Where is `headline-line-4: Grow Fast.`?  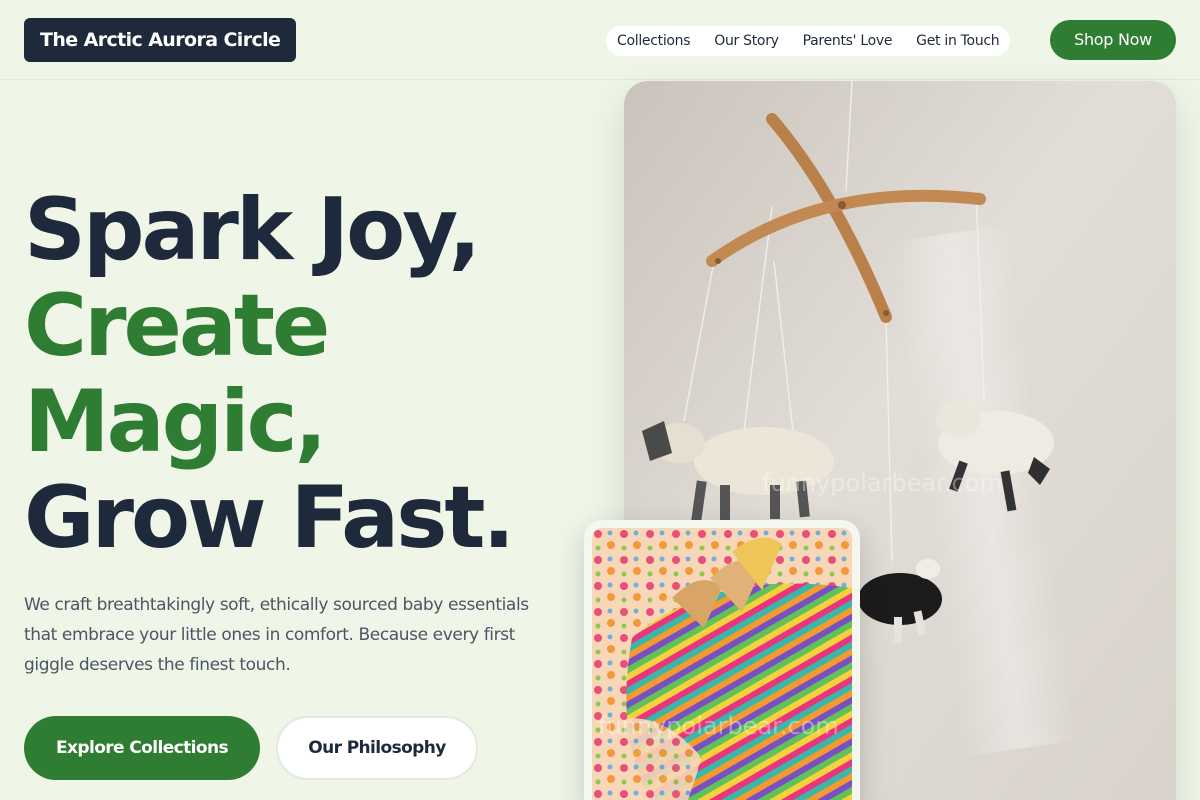
headline-line-4: Grow Fast. is located at coordinates (269, 518).